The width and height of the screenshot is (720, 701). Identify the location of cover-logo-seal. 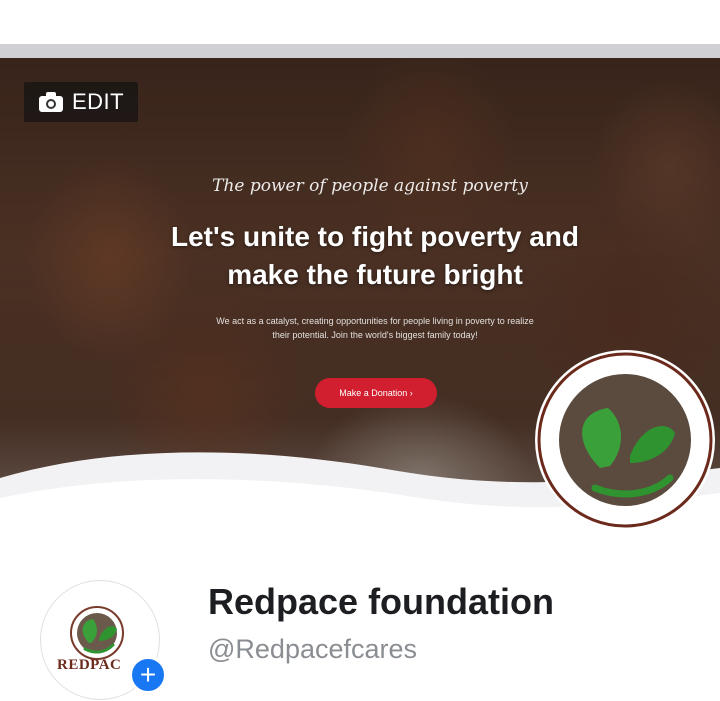
(625, 440).